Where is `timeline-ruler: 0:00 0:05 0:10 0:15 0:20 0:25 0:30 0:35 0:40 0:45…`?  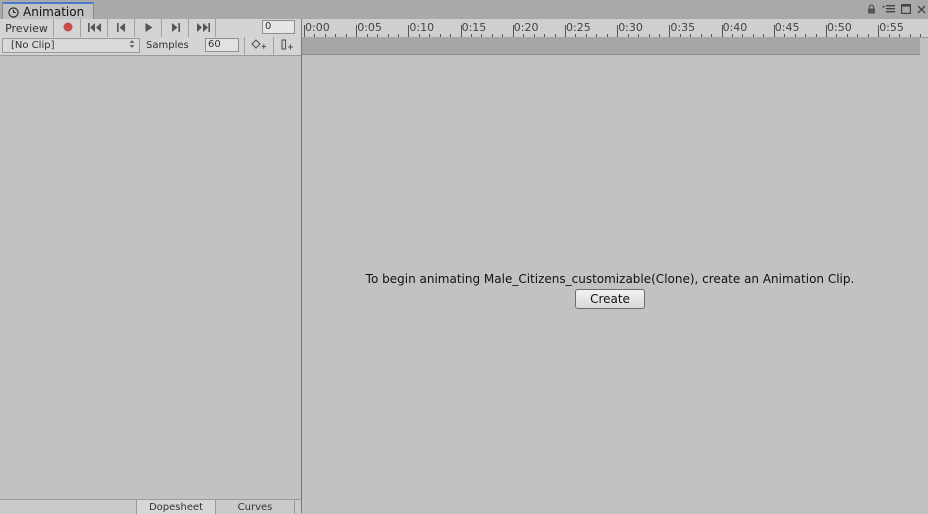
timeline-ruler: 0:00 0:05 0:10 0:15 0:20 0:25 0:30 0:35 0:40 0:45… is located at coordinates (615, 28).